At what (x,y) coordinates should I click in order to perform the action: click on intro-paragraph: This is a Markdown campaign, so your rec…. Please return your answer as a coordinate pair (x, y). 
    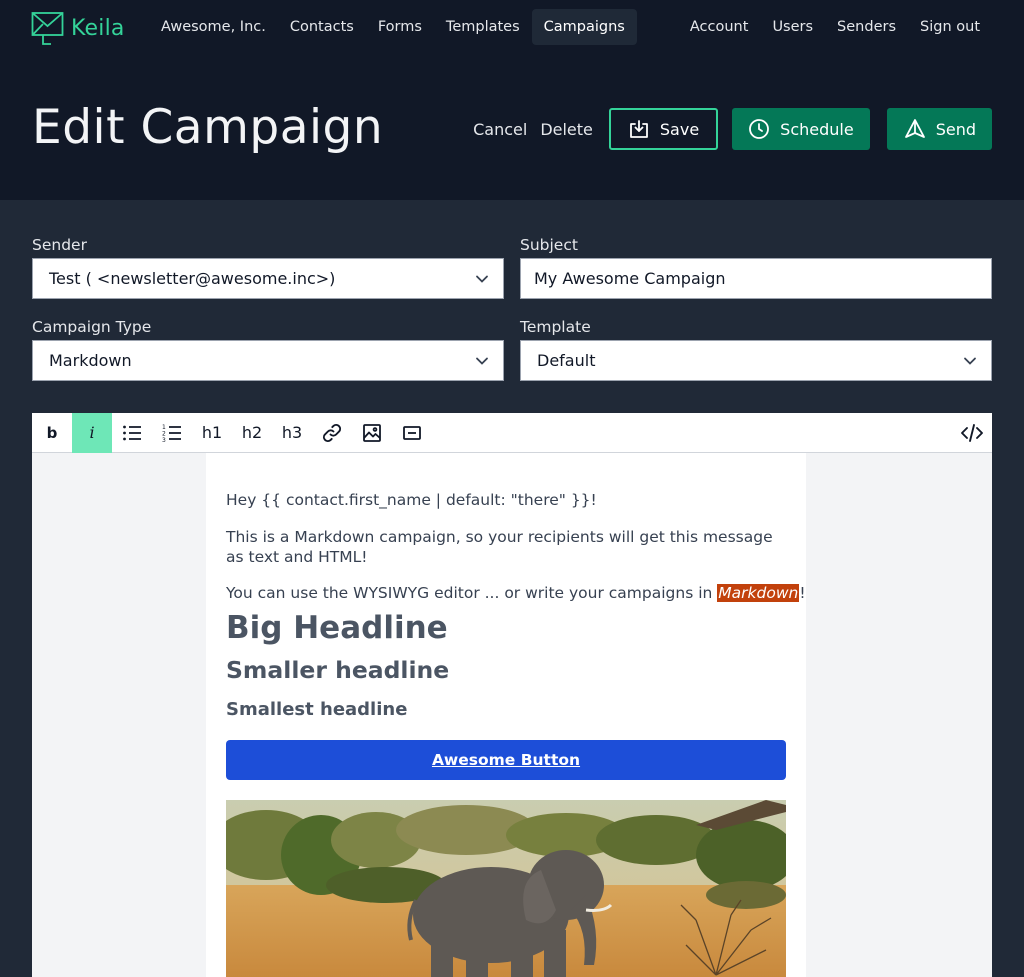
    Looking at the image, I should click on (499, 547).